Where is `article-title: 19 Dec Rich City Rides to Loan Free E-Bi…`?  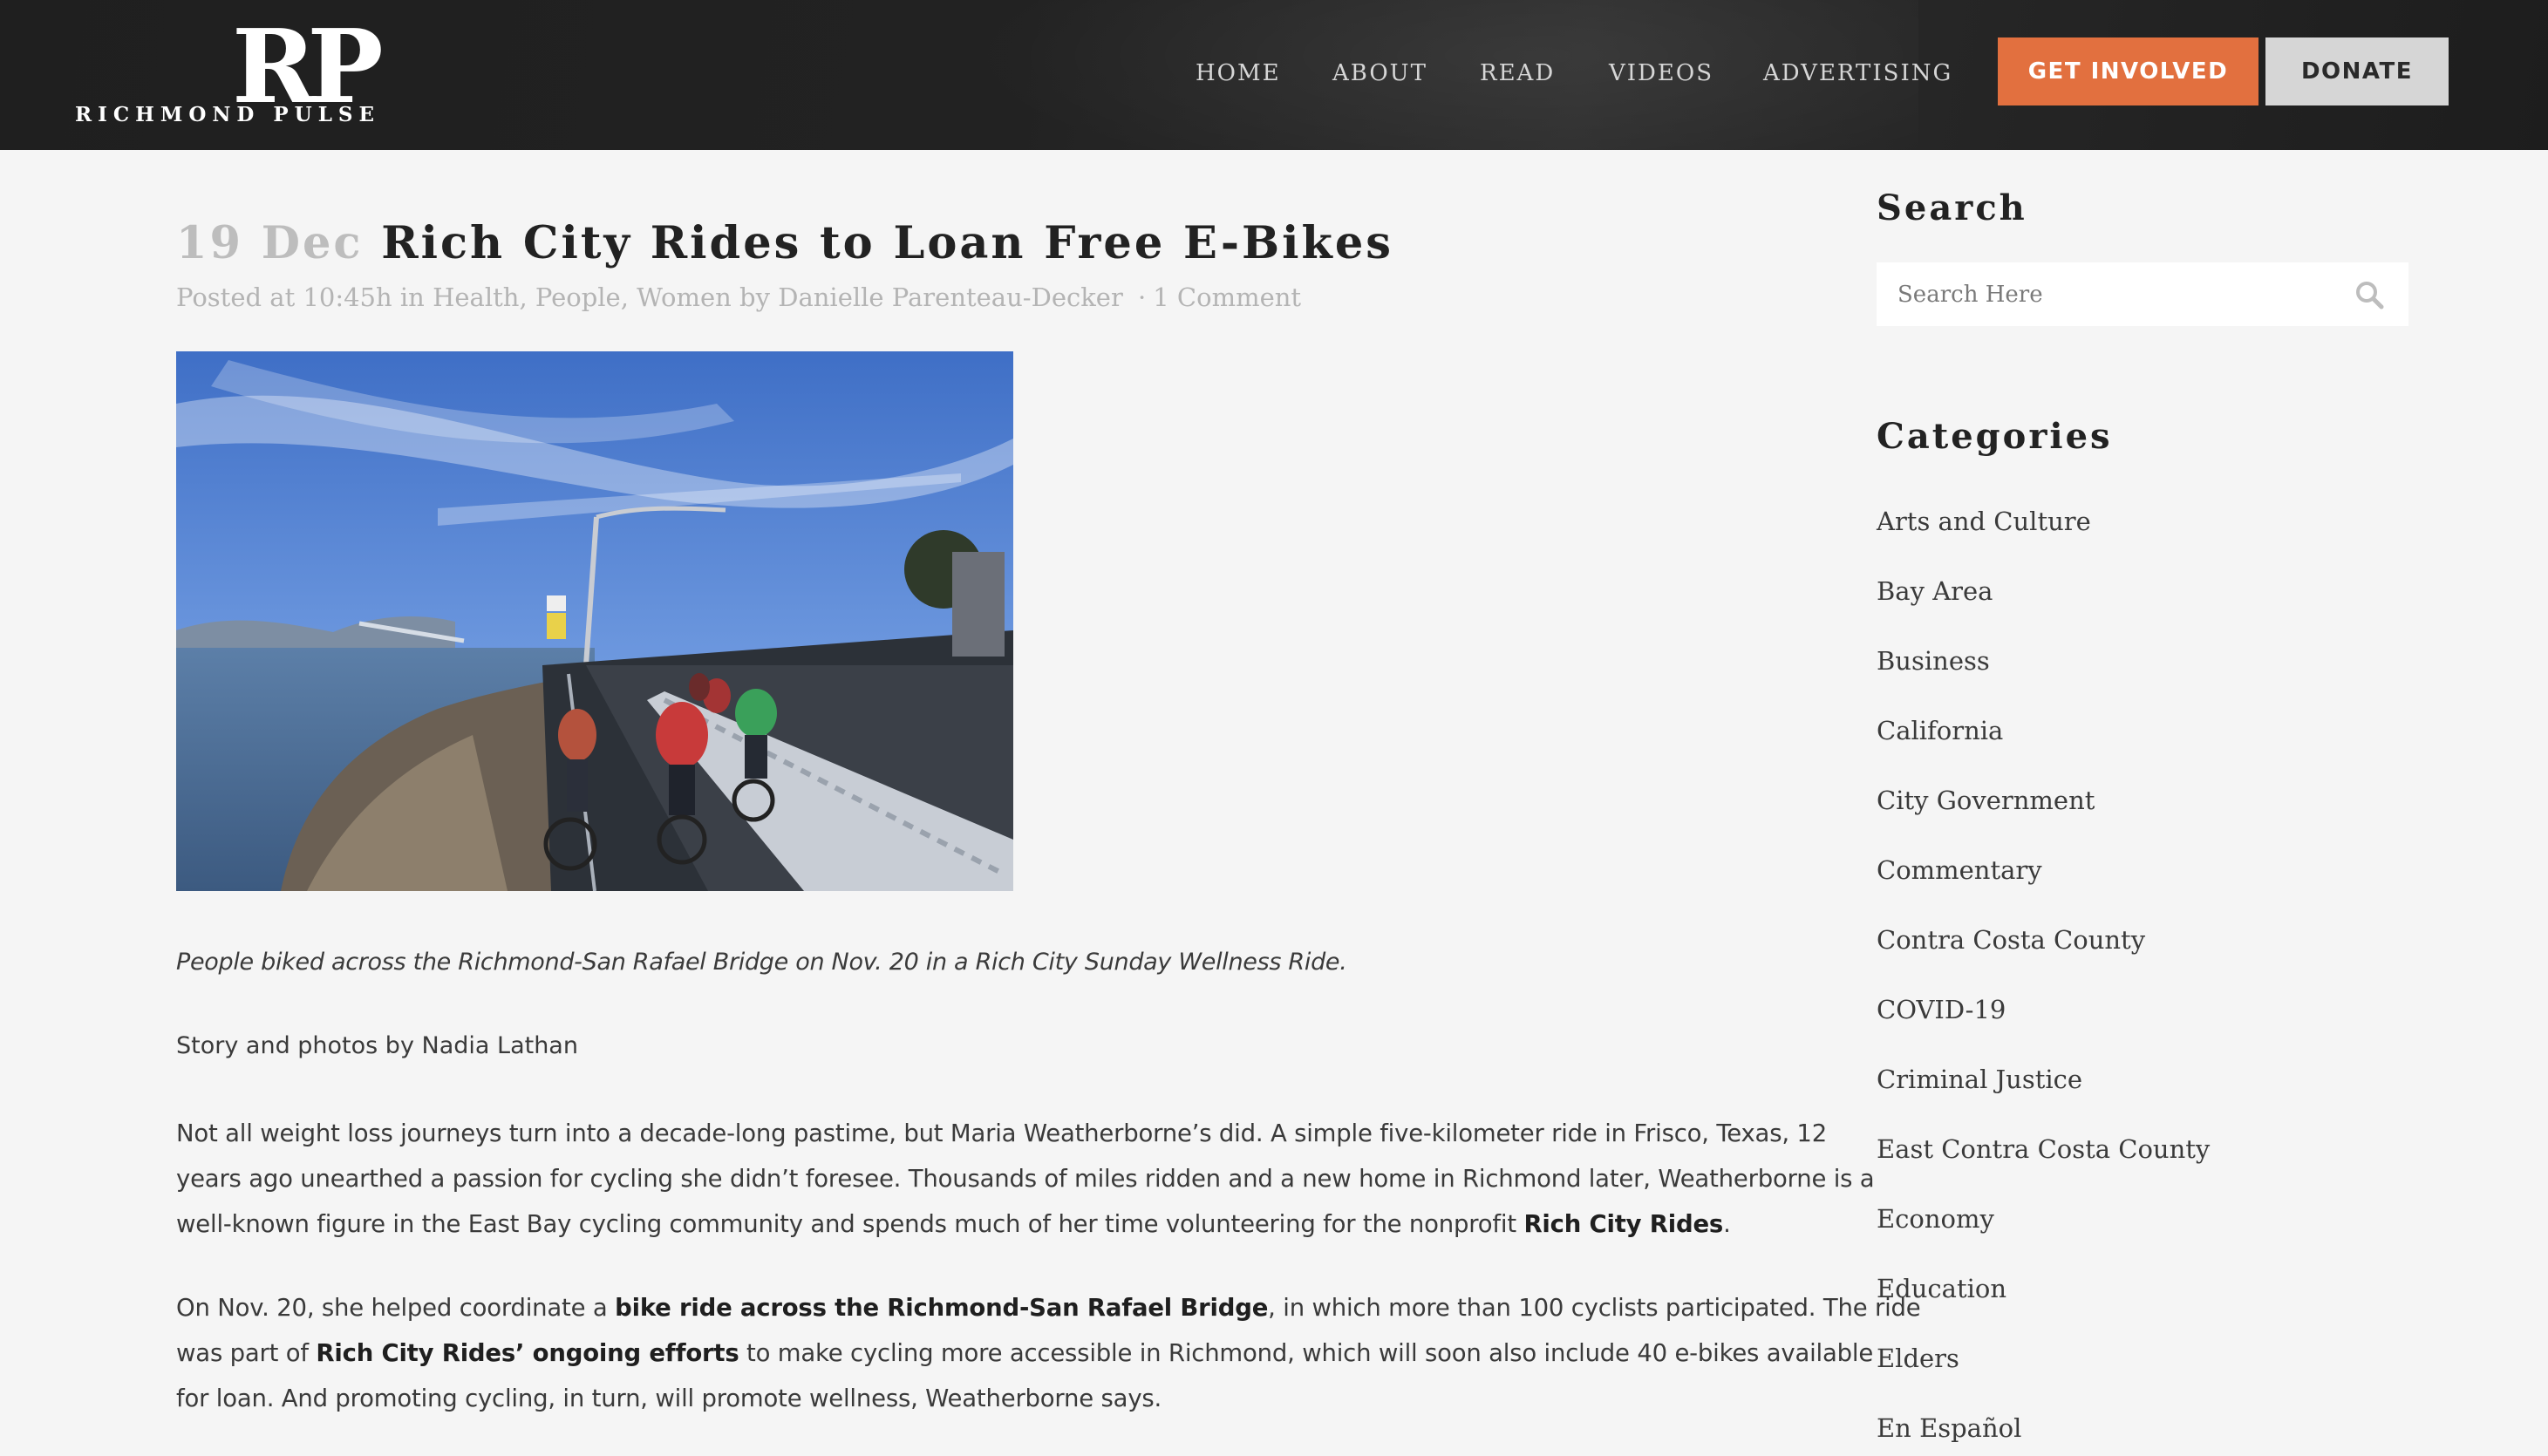
article-title: 19 Dec Rich City Rides to Loan Free E-Bi… is located at coordinates (784, 243).